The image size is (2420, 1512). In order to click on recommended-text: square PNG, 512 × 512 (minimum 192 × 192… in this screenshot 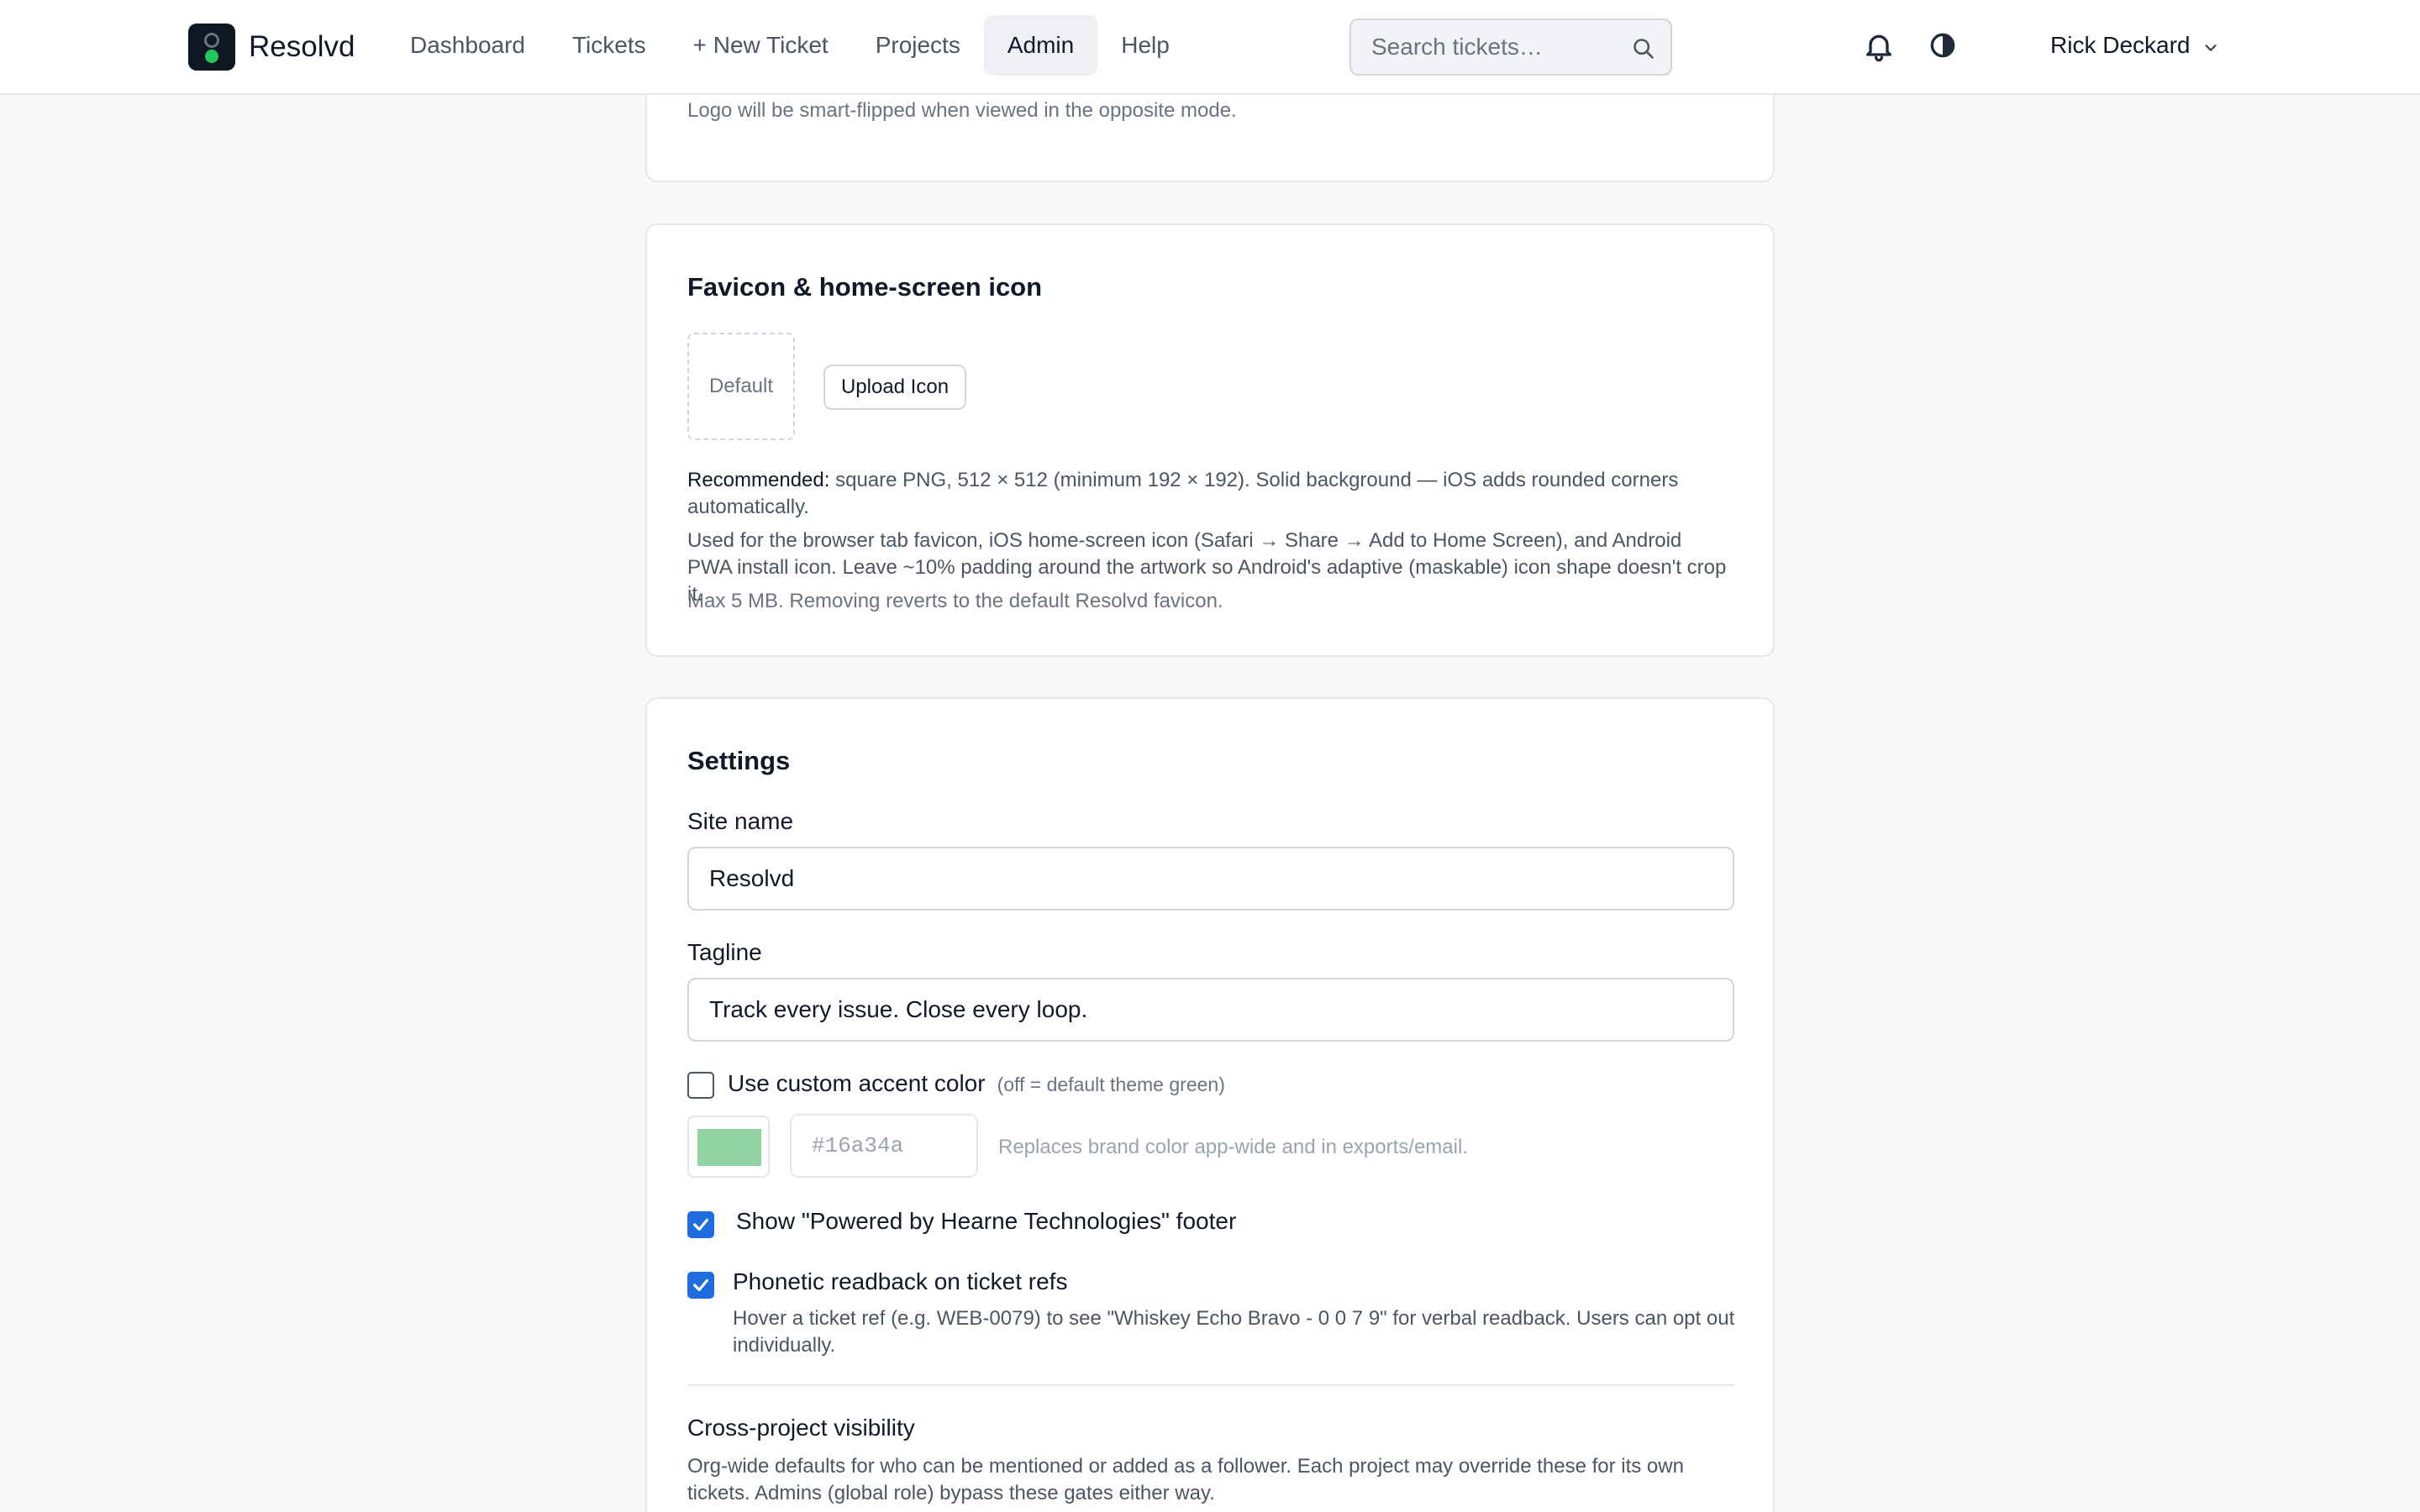, I will do `click(1183, 493)`.